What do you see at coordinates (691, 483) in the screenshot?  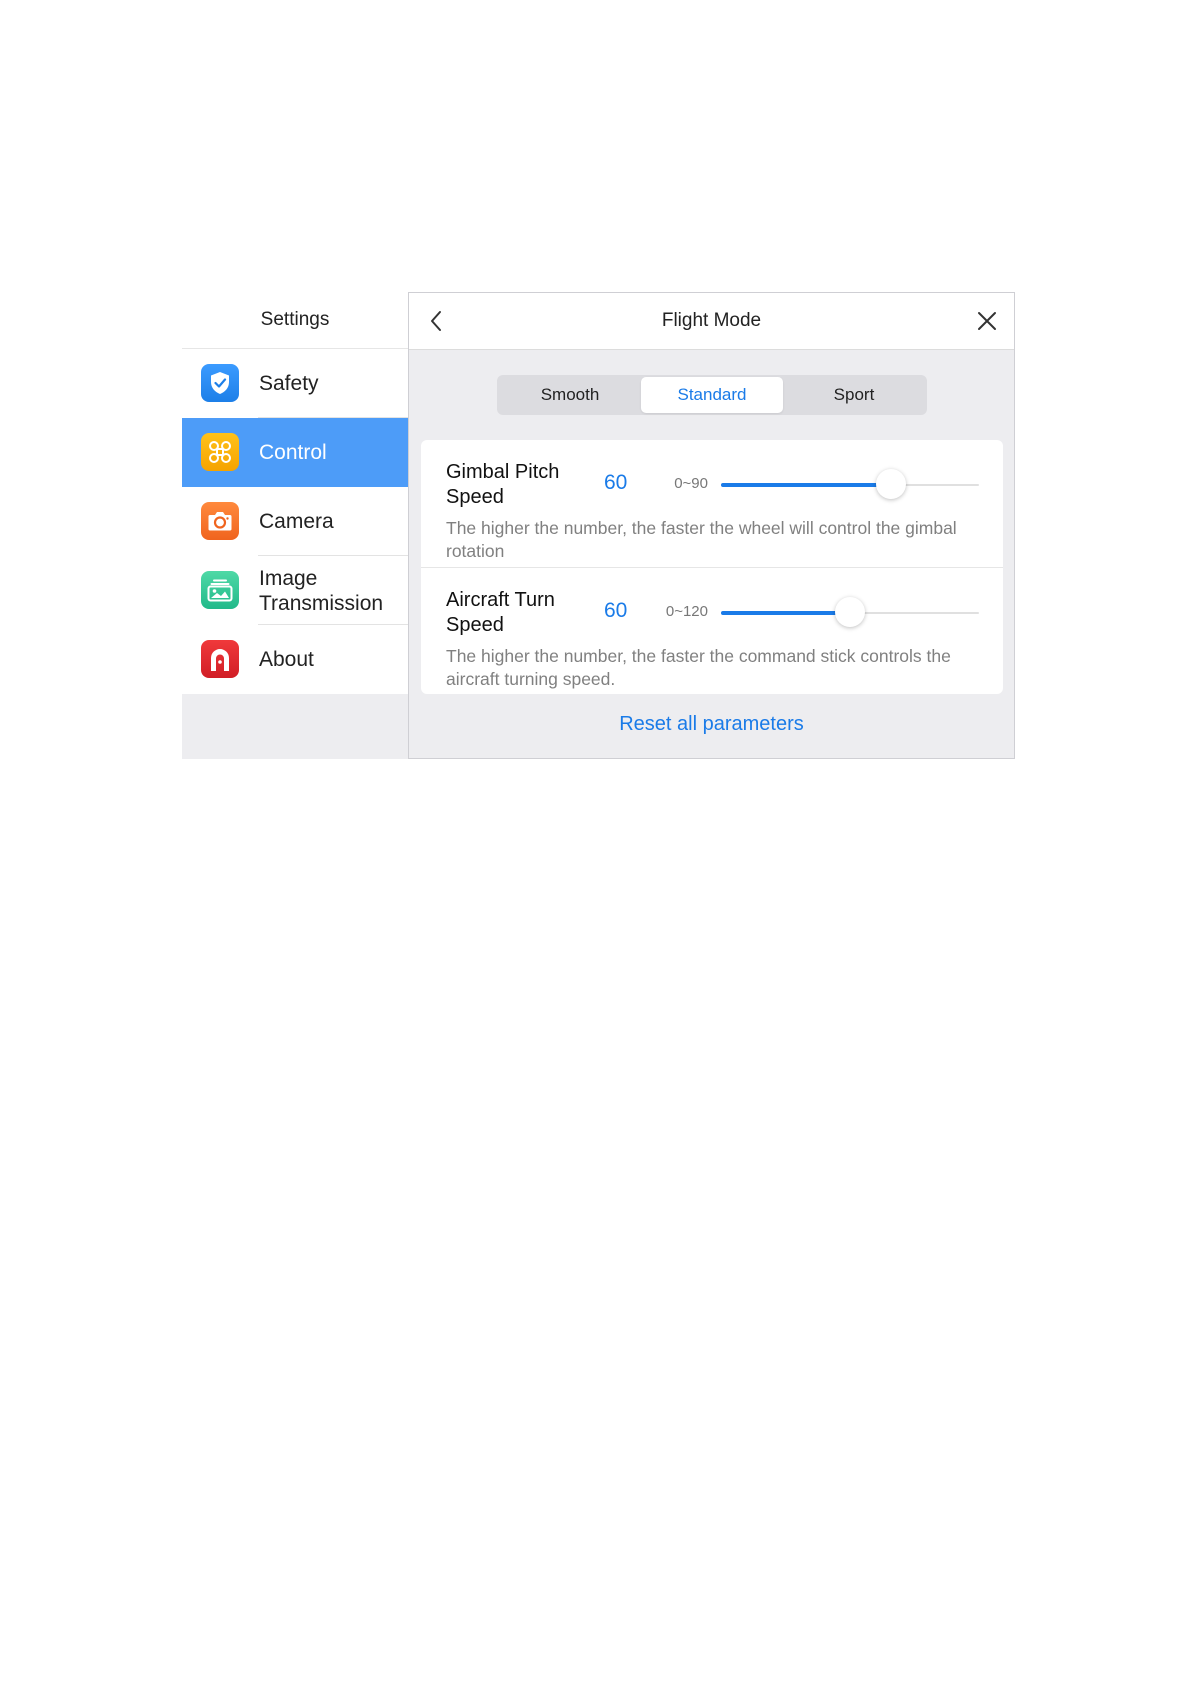 I see `setting-range: 0~90` at bounding box center [691, 483].